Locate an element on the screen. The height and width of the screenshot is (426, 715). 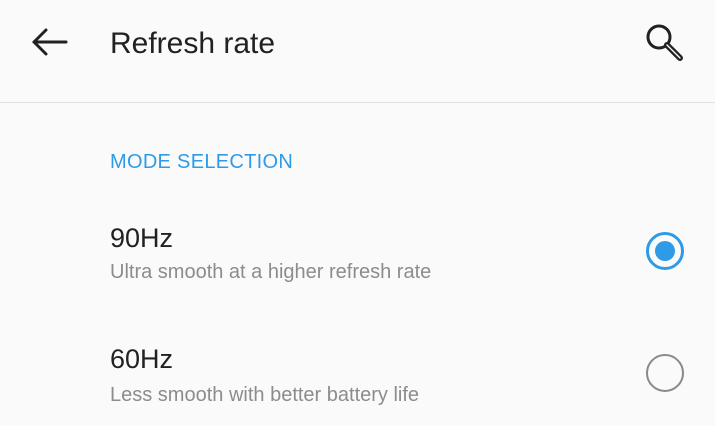
search-icon is located at coordinates (664, 44).